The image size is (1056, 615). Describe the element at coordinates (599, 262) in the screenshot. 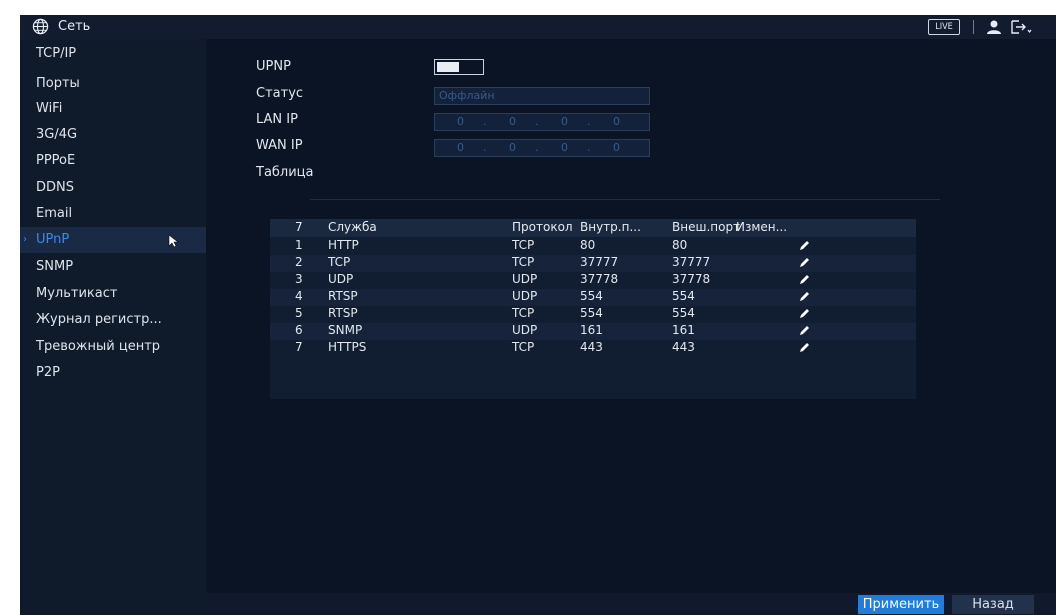

I see `row-internal-port: 37777` at that location.